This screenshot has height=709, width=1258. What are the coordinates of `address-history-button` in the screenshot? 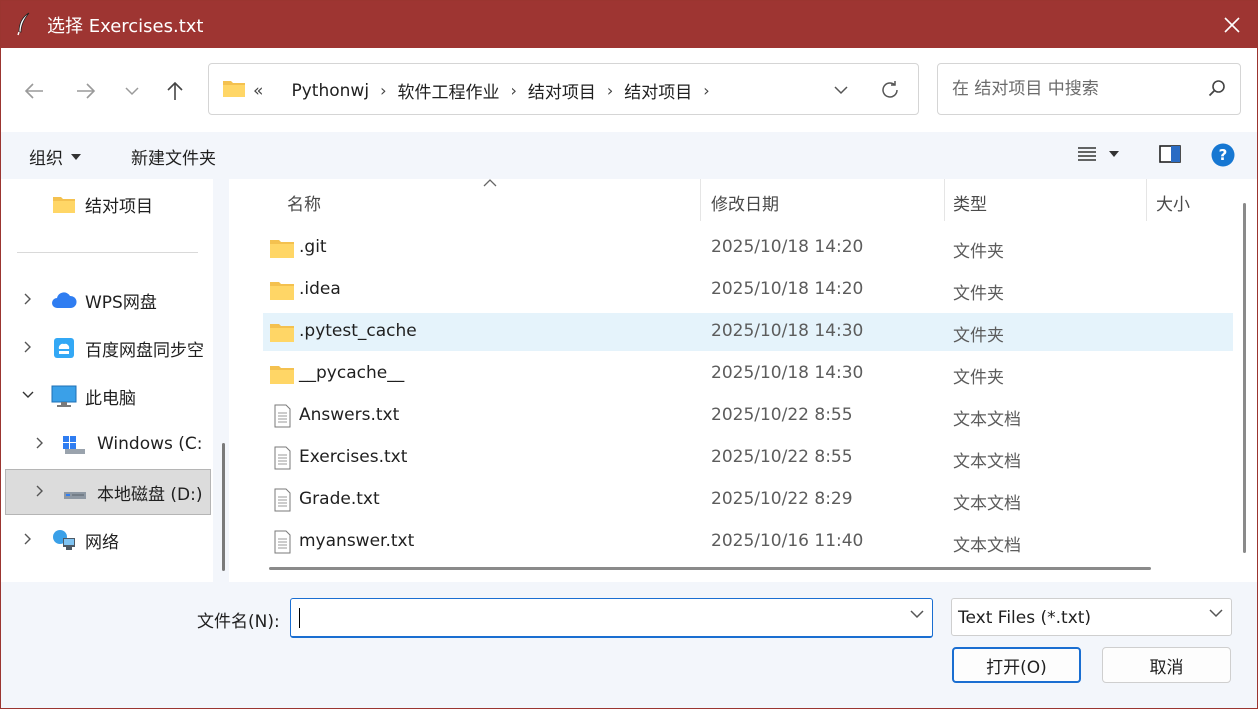 It's located at (841, 90).